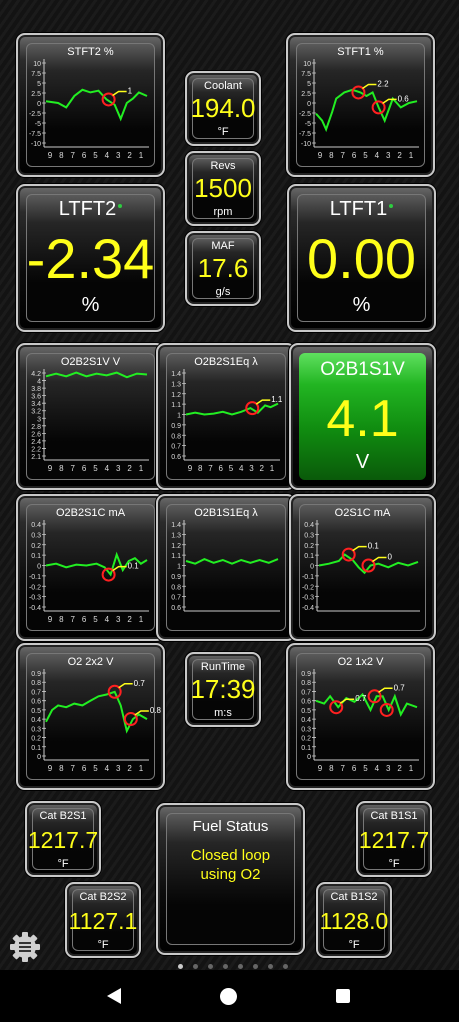  Describe the element at coordinates (37, 64) in the screenshot. I see `y-tick-label: 10` at that location.